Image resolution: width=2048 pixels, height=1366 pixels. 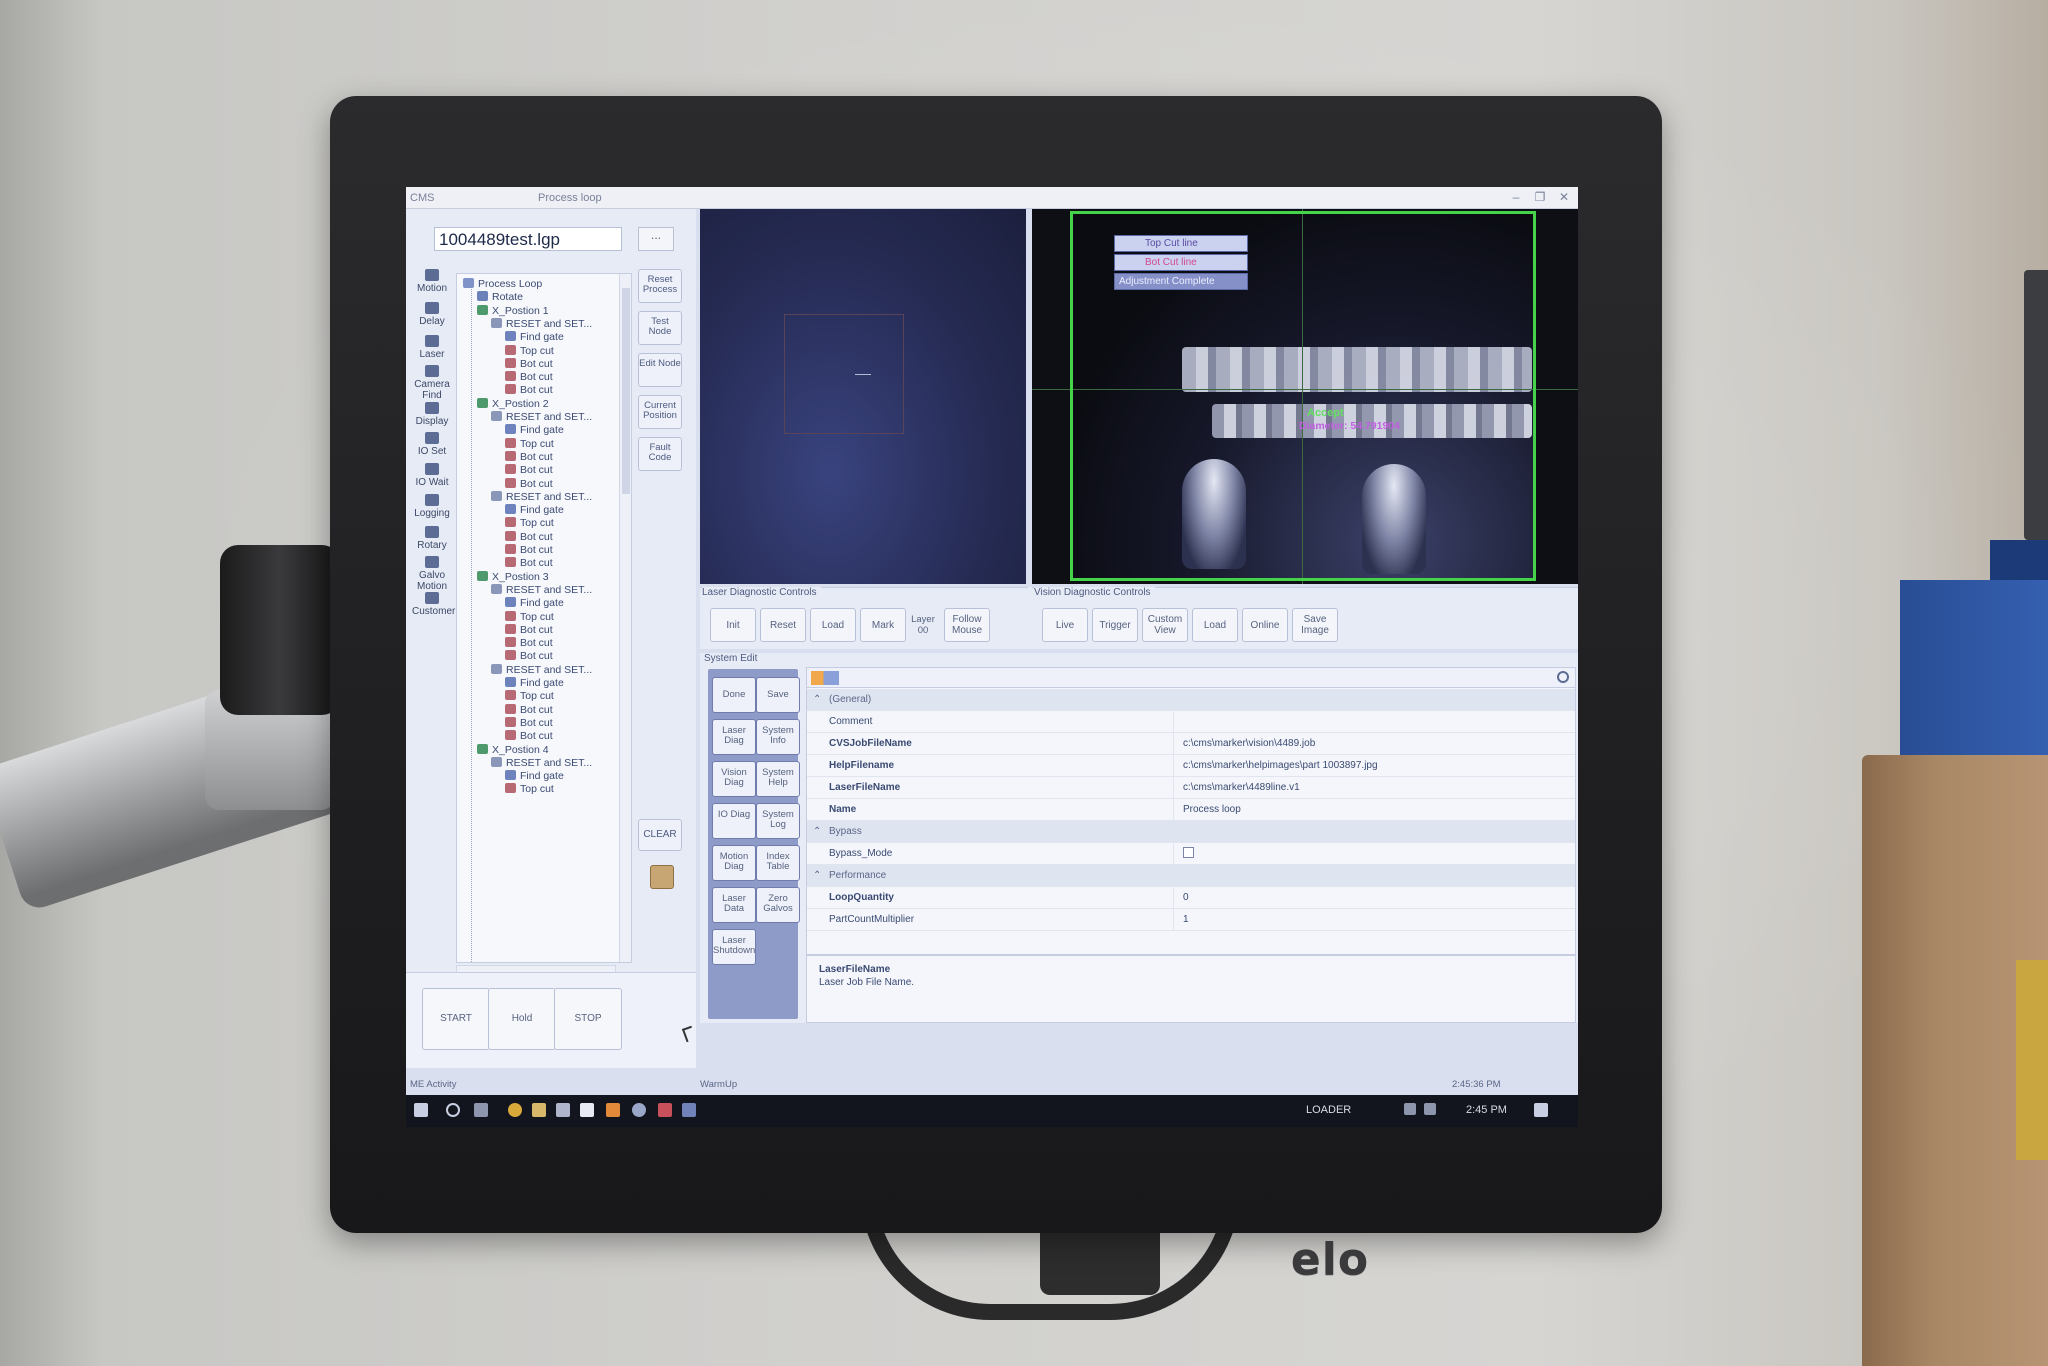 What do you see at coordinates (1241, 788) in the screenshot?
I see `property-value: c:\cms\marker\4489line.v1` at bounding box center [1241, 788].